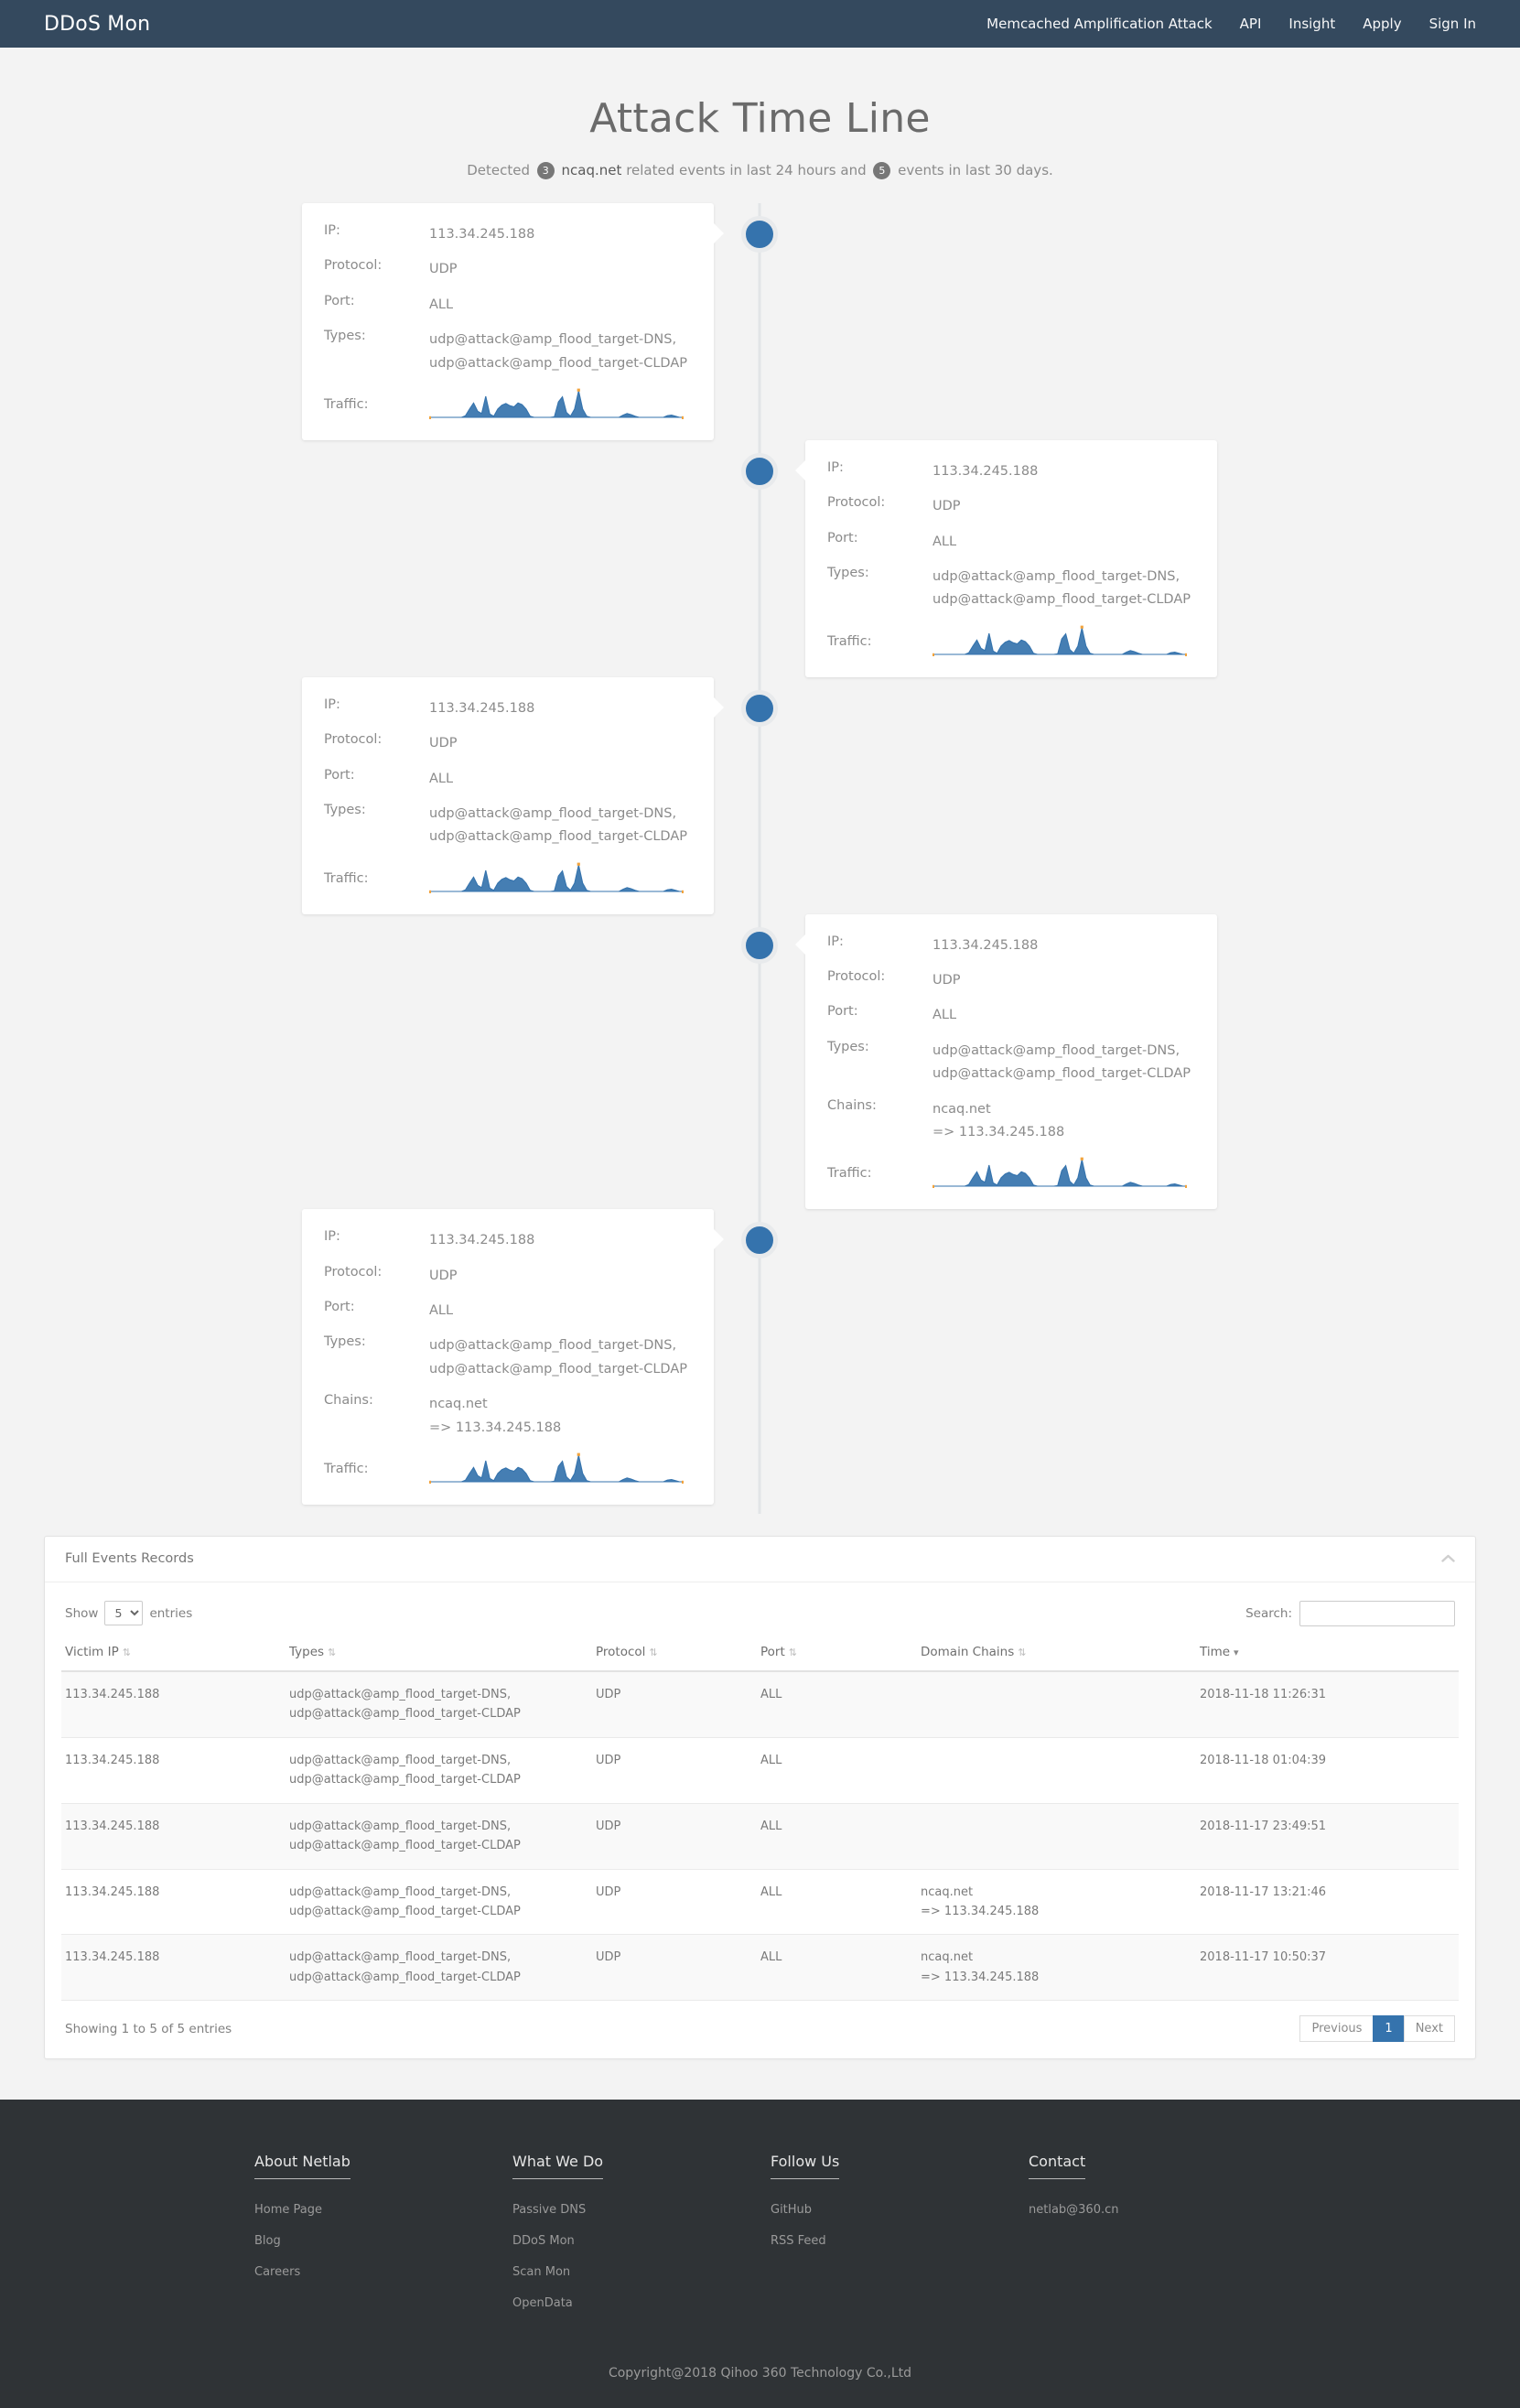  I want to click on pagination: Previous 1 Next, so click(1377, 2029).